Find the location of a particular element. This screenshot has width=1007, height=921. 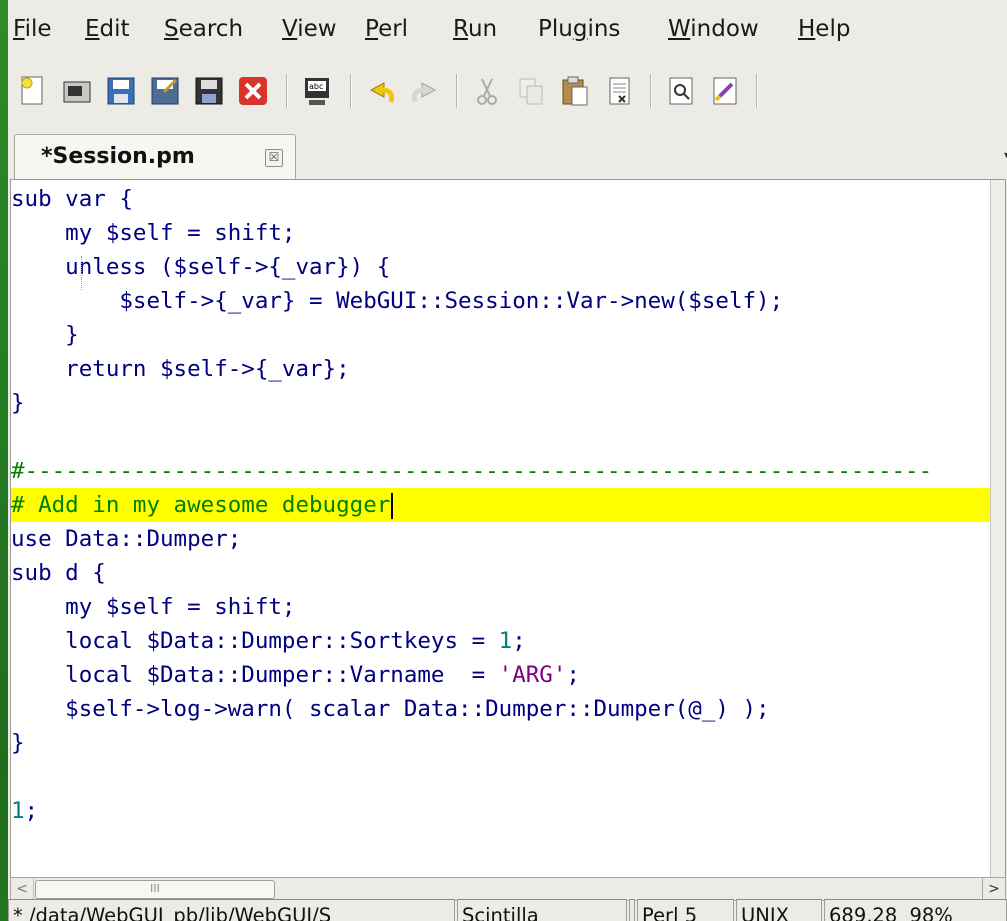

code-line: sub var { is located at coordinates (504, 199).